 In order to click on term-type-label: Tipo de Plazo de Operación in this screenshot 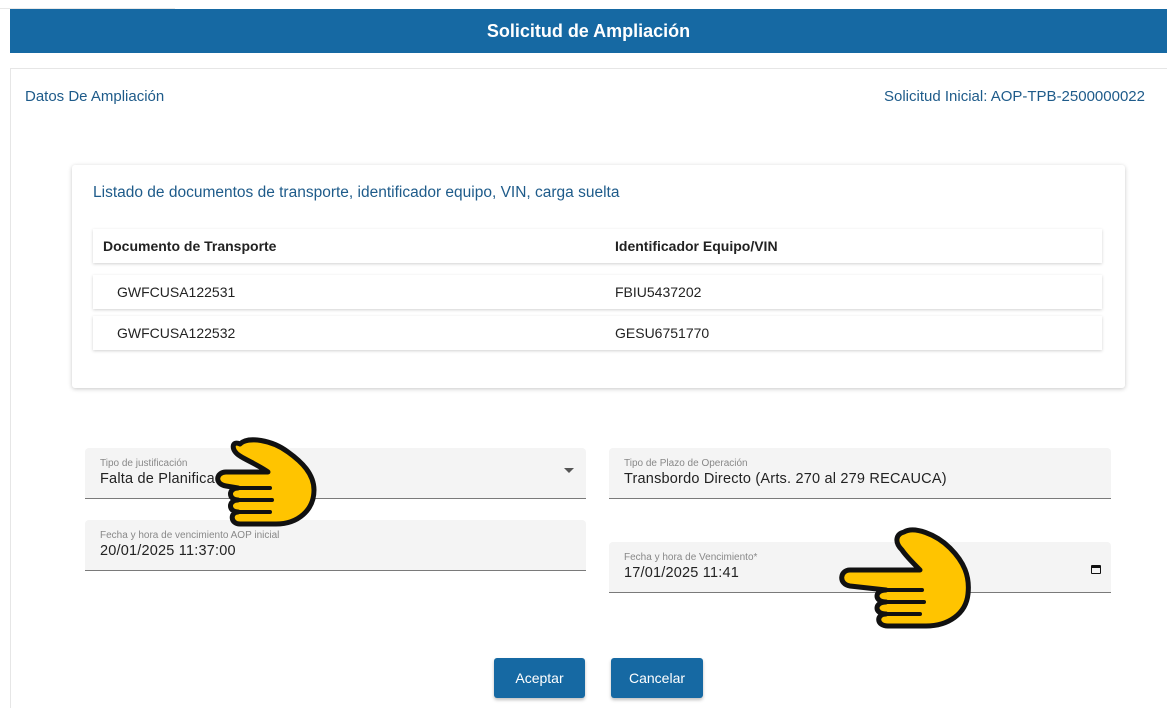, I will do `click(686, 463)`.